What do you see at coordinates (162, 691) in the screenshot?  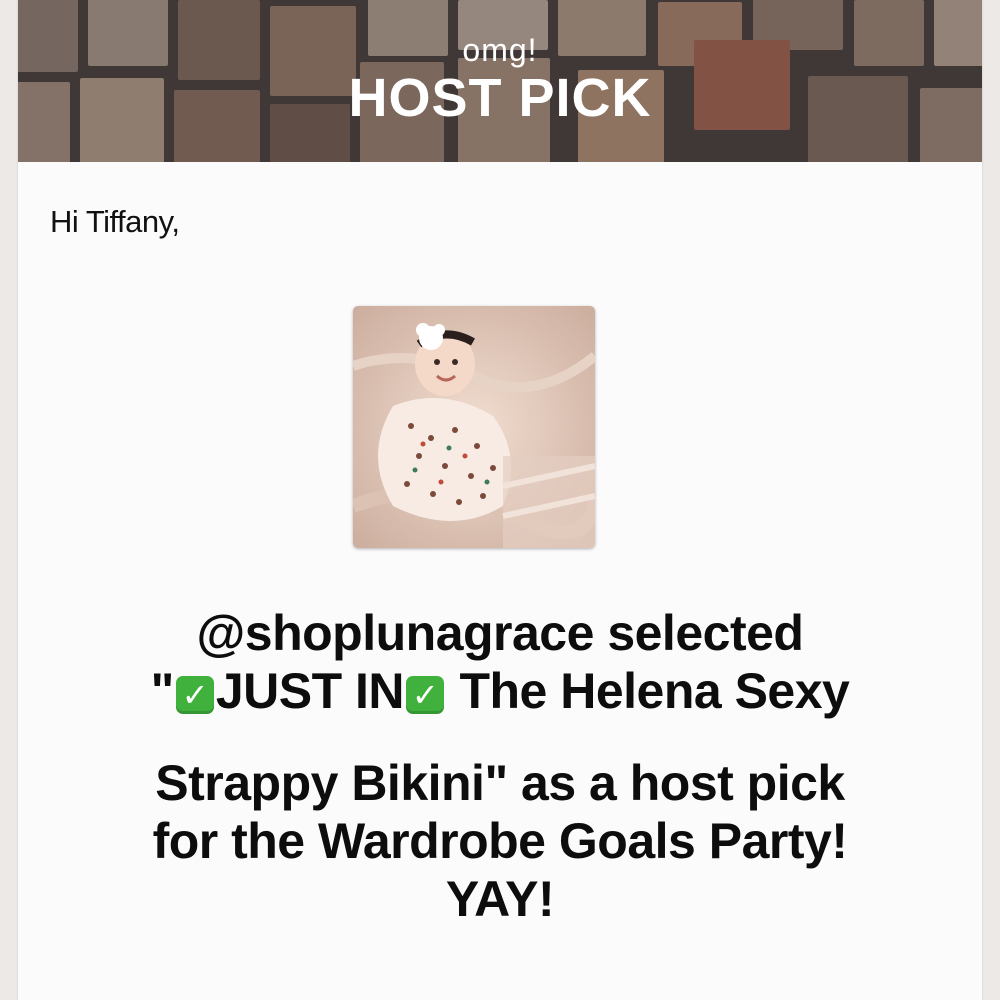 I see `open-quote: "` at bounding box center [162, 691].